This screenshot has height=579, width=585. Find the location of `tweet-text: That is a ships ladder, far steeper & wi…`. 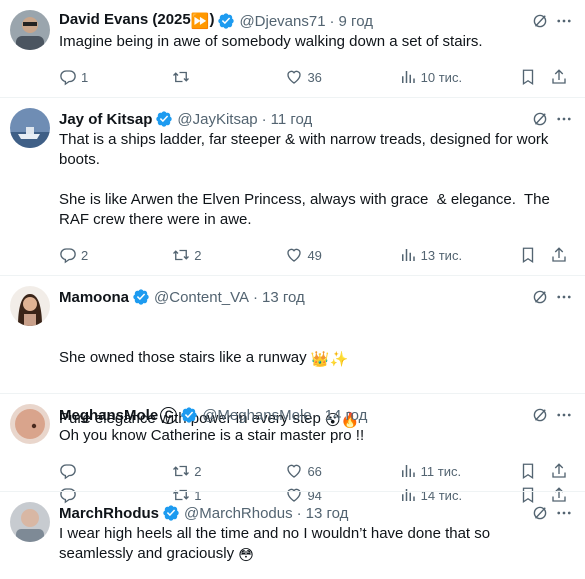

tweet-text: That is a ships ladder, far steeper & wi… is located at coordinates (304, 179).